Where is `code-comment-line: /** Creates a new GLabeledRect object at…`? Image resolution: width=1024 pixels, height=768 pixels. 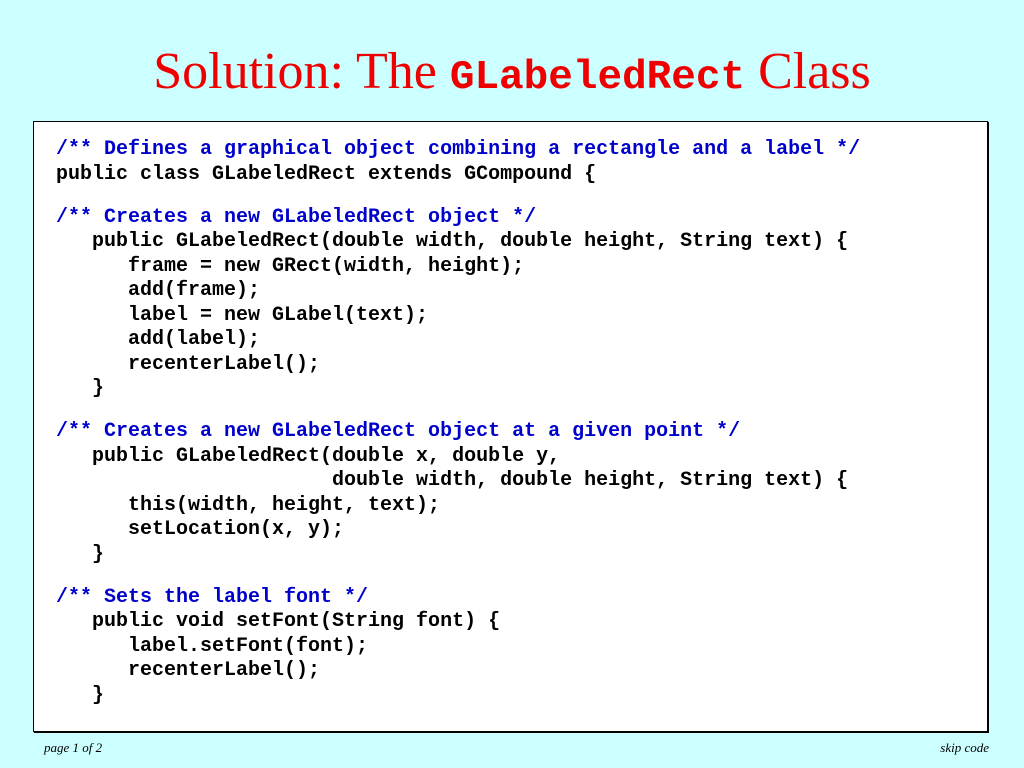 code-comment-line: /** Creates a new GLabeledRect object at… is located at coordinates (398, 431).